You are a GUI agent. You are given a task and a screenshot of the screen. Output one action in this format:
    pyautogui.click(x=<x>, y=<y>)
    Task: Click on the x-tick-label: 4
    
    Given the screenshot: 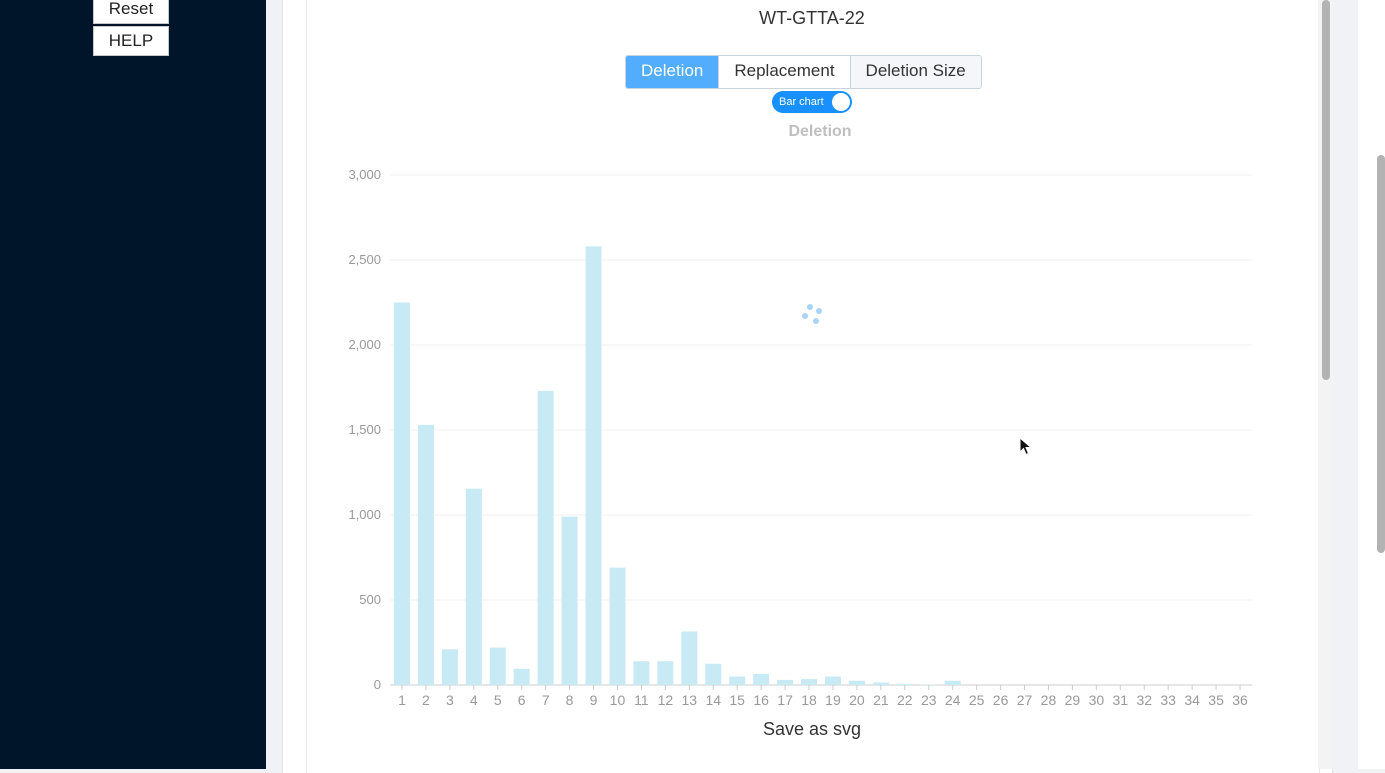 What is the action you would take?
    pyautogui.click(x=474, y=700)
    